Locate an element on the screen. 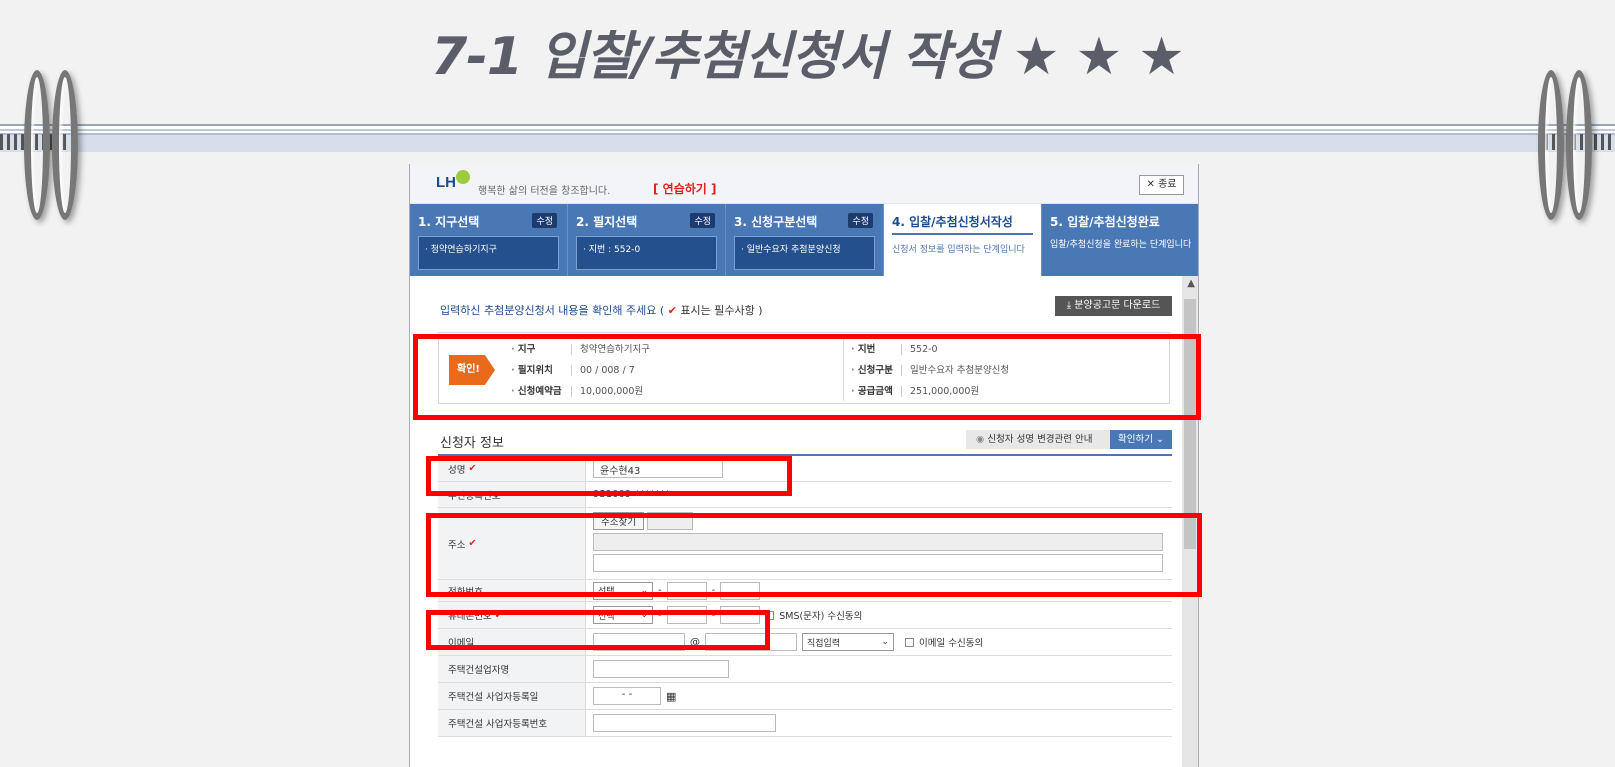 Image resolution: width=1615 pixels, height=767 pixels. highlight-box-name is located at coordinates (609, 476).